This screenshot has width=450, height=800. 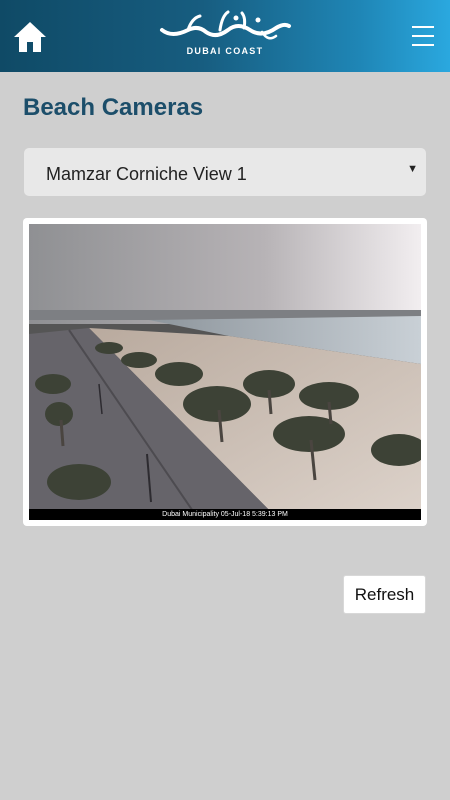 What do you see at coordinates (146, 174) in the screenshot?
I see `camera-select-value: Mamzar Corniche View 1` at bounding box center [146, 174].